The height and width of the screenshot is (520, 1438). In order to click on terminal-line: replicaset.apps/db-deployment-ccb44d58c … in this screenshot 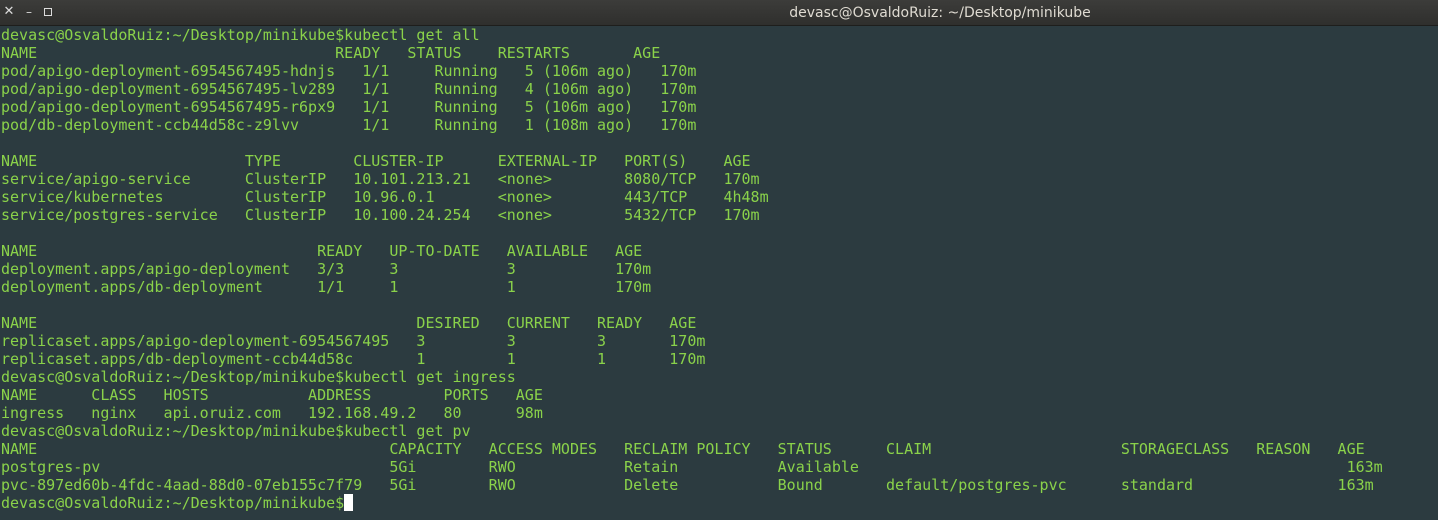, I will do `click(353, 359)`.